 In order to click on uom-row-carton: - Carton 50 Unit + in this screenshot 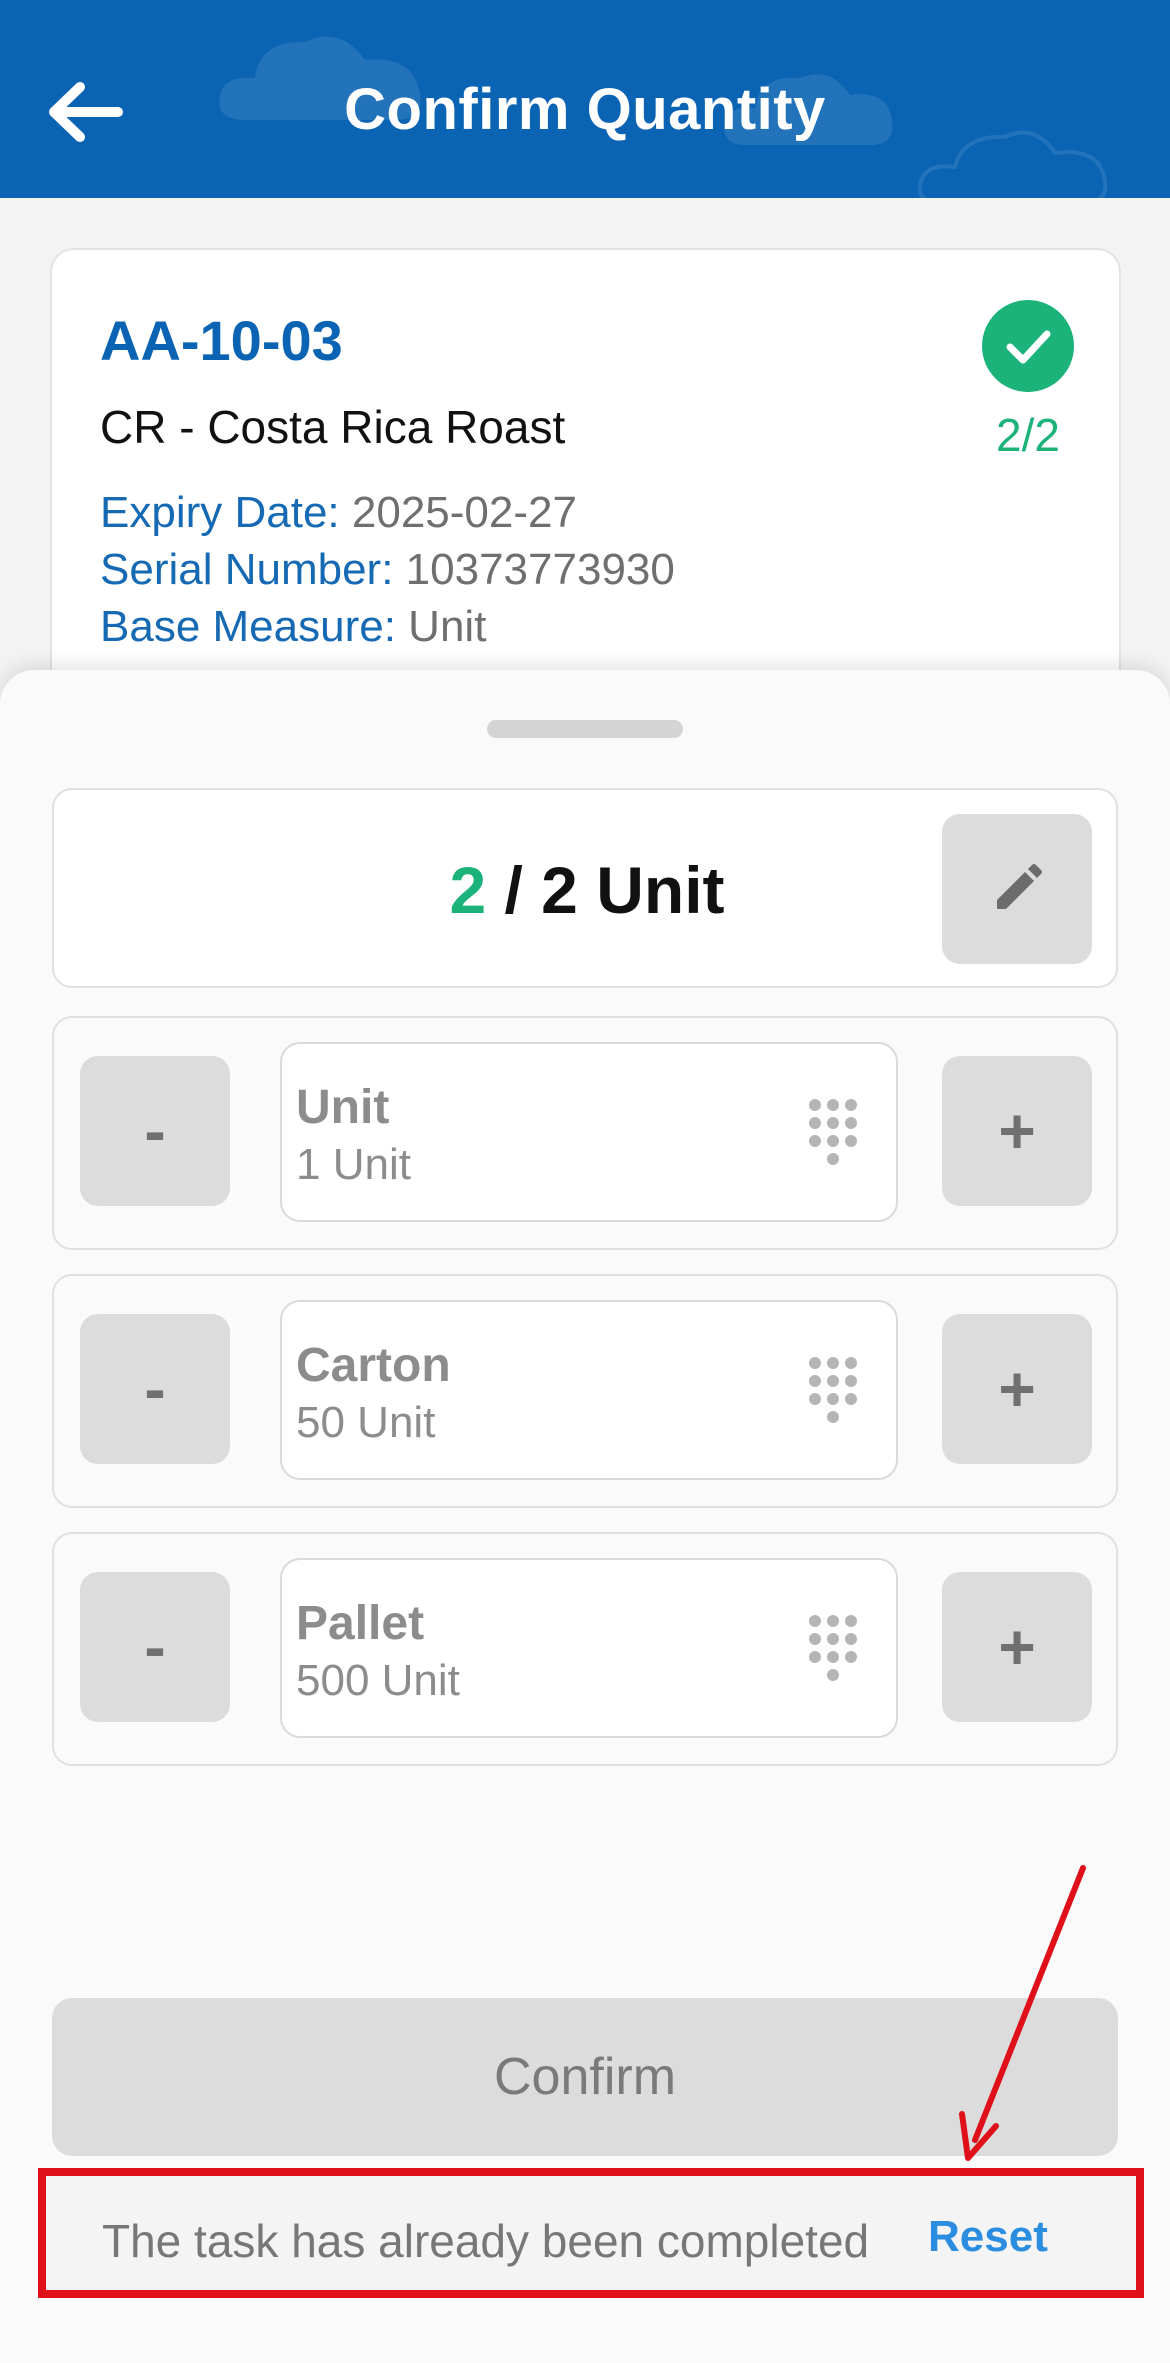, I will do `click(585, 1391)`.